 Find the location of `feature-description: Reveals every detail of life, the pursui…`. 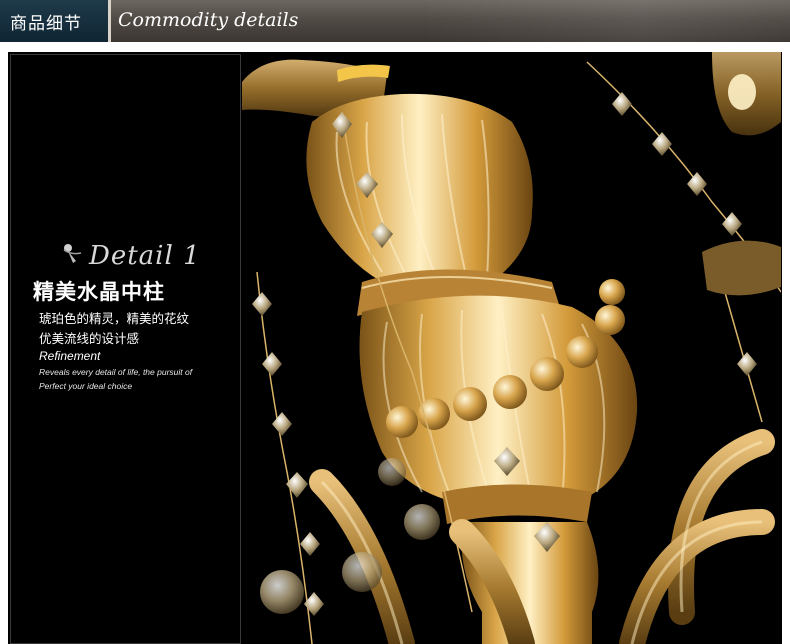

feature-description: Reveals every detail of life, the pursui… is located at coordinates (115, 379).